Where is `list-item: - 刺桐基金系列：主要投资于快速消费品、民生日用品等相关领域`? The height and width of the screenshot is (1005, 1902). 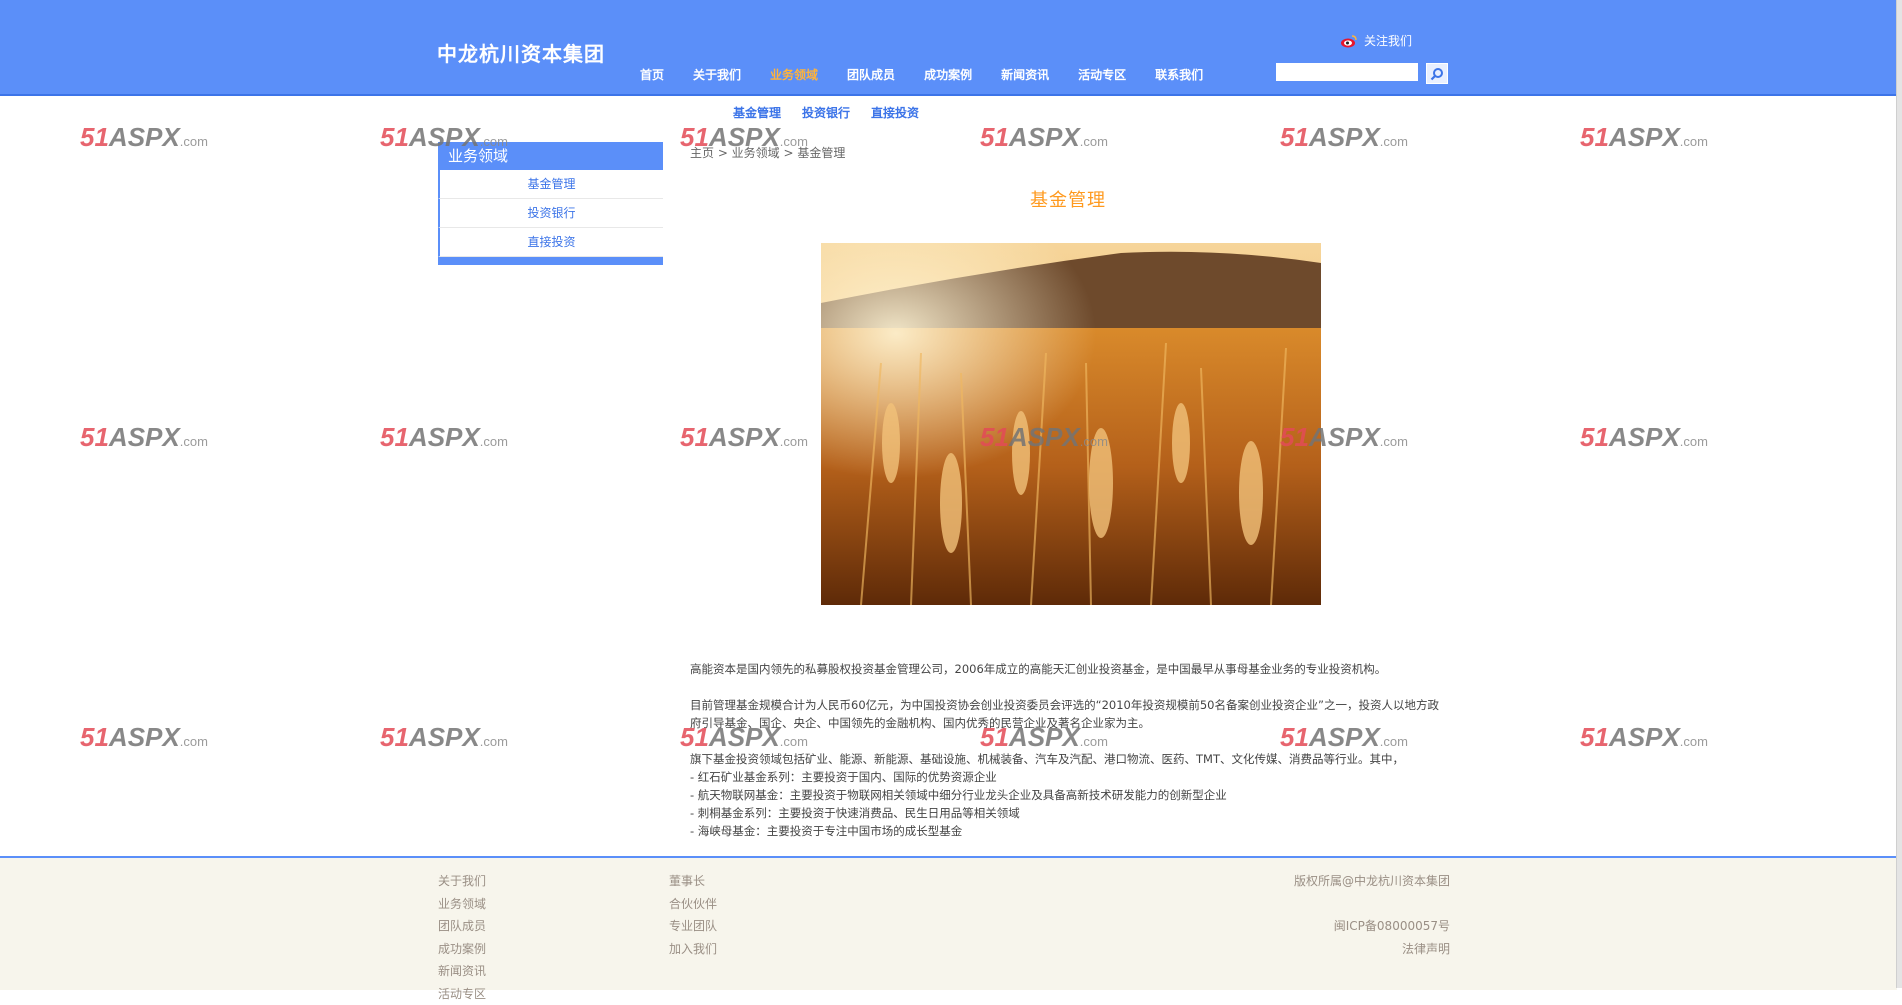 list-item: - 刺桐基金系列：主要投资于快速消费品、民生日用品等相关领域 is located at coordinates (1070, 813).